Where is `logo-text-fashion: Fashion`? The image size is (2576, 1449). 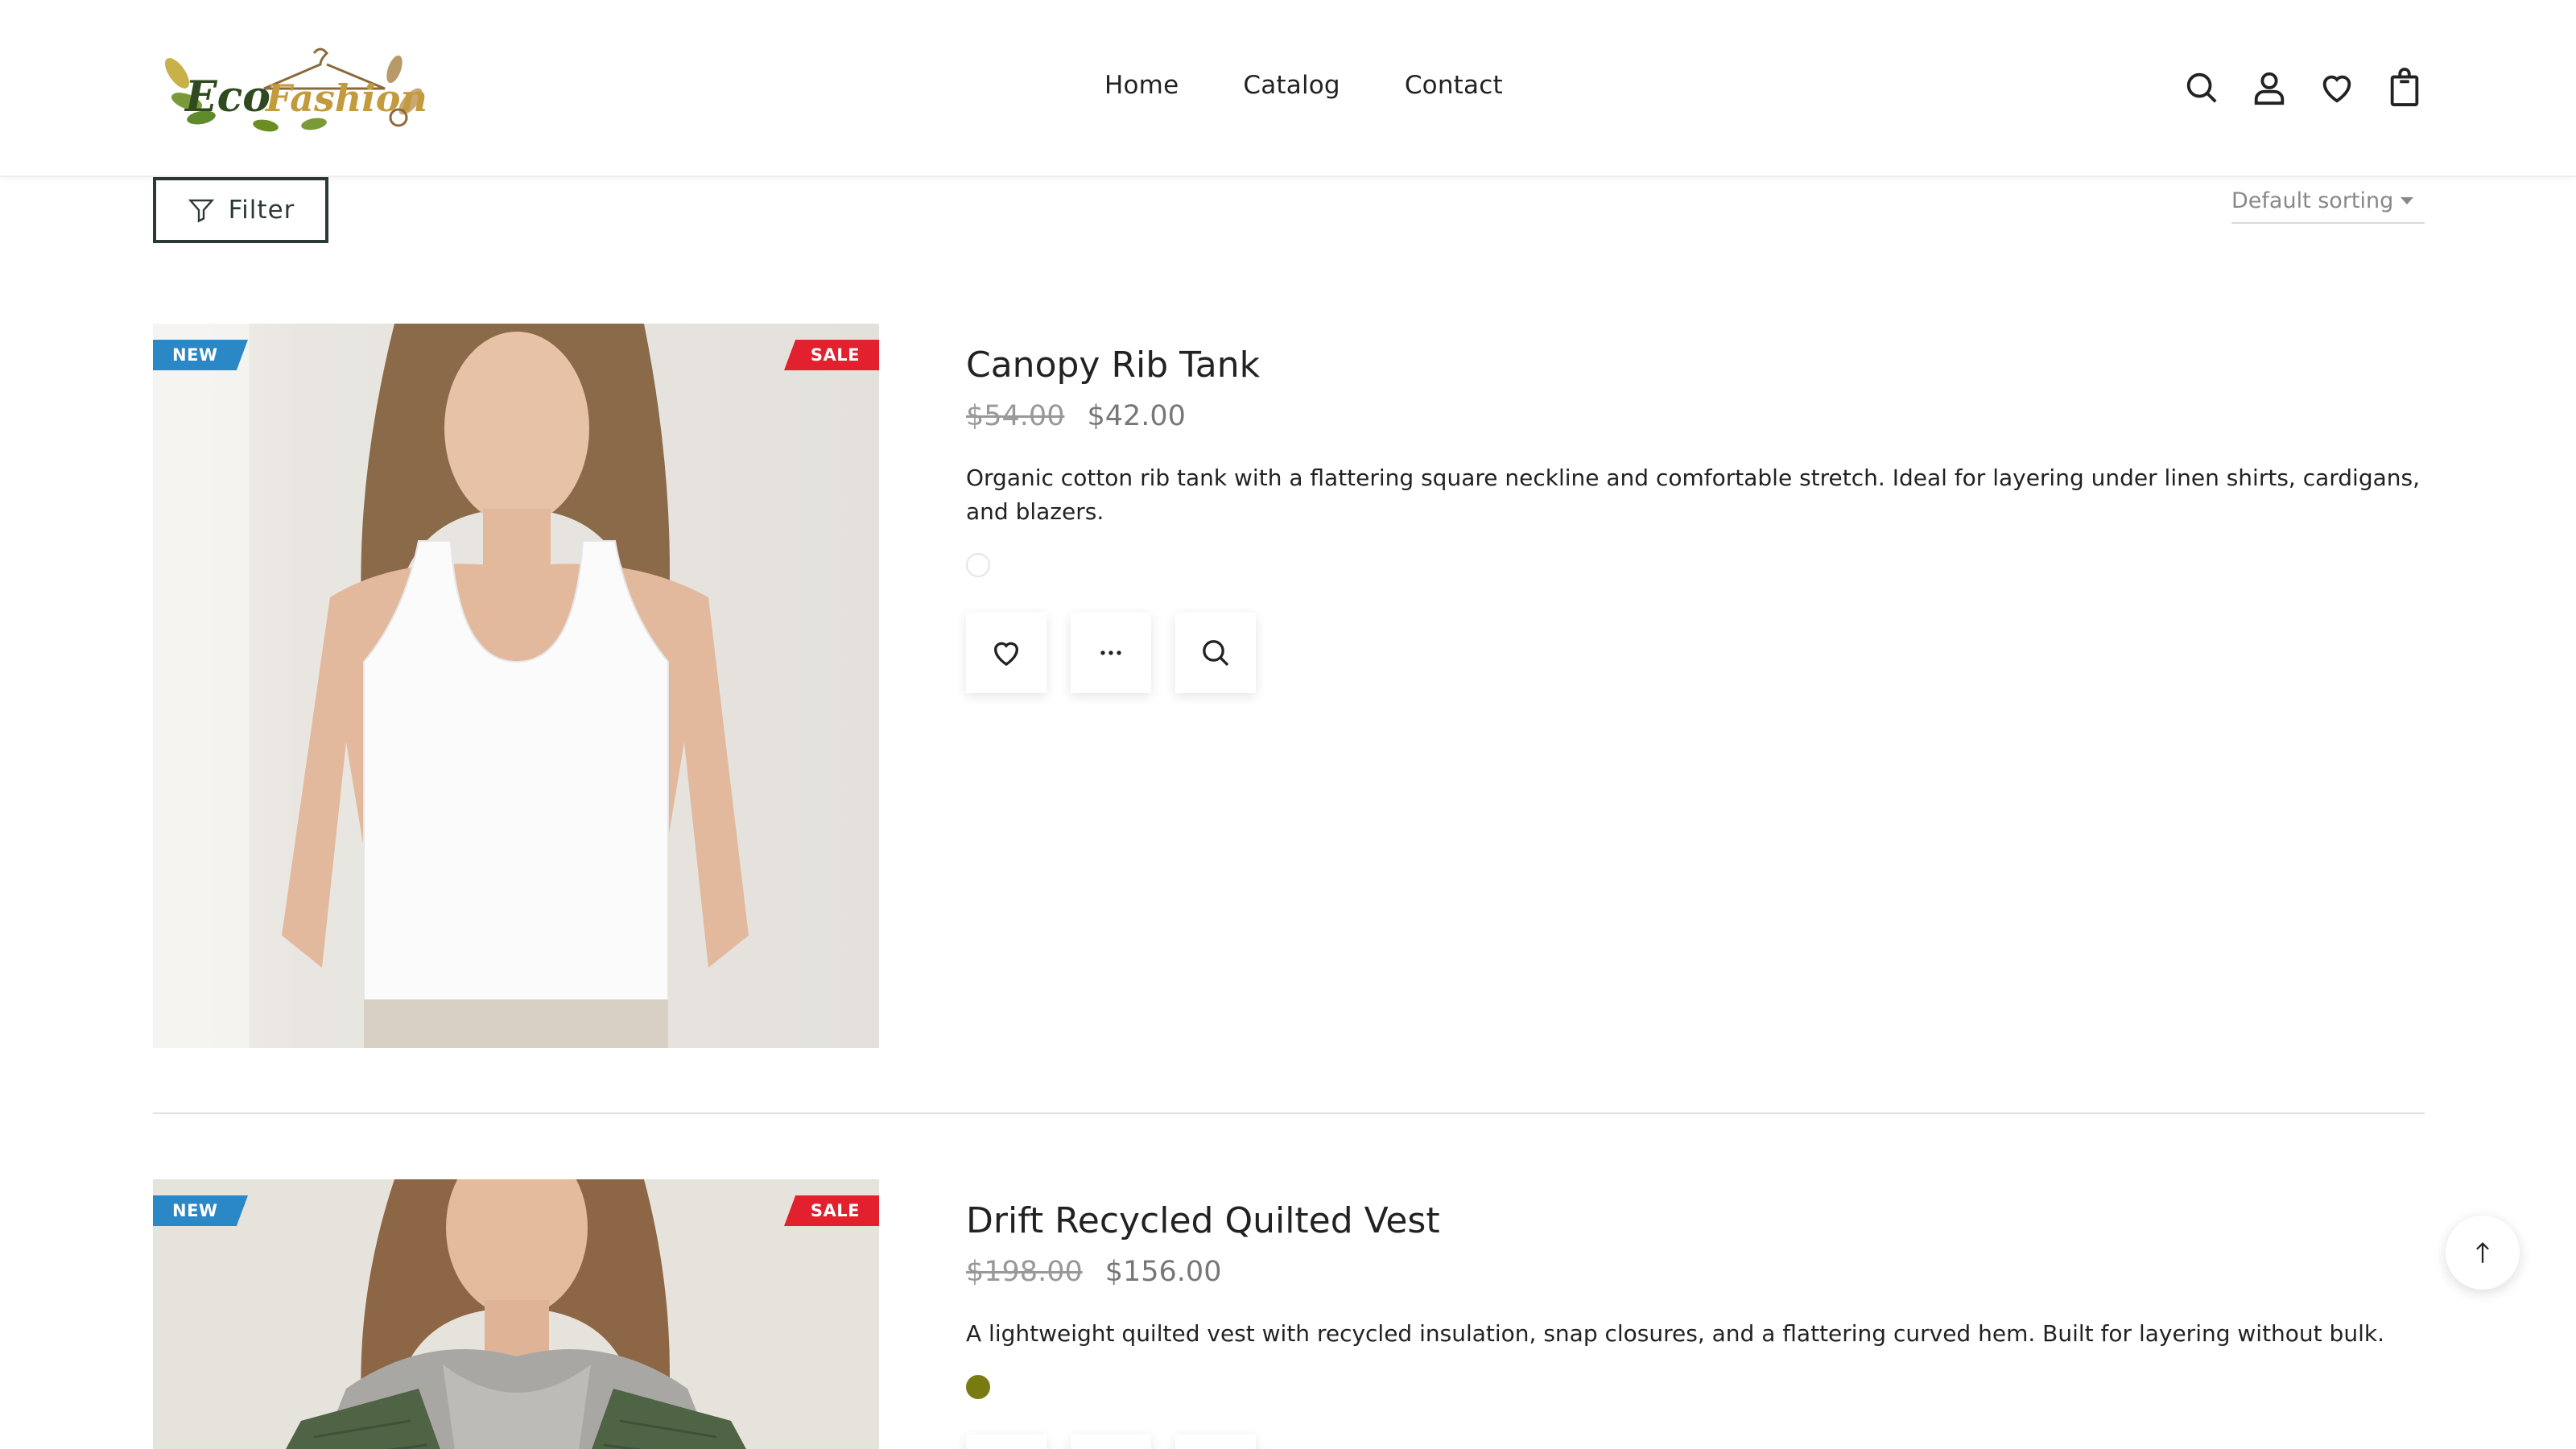 logo-text-fashion: Fashion is located at coordinates (345, 98).